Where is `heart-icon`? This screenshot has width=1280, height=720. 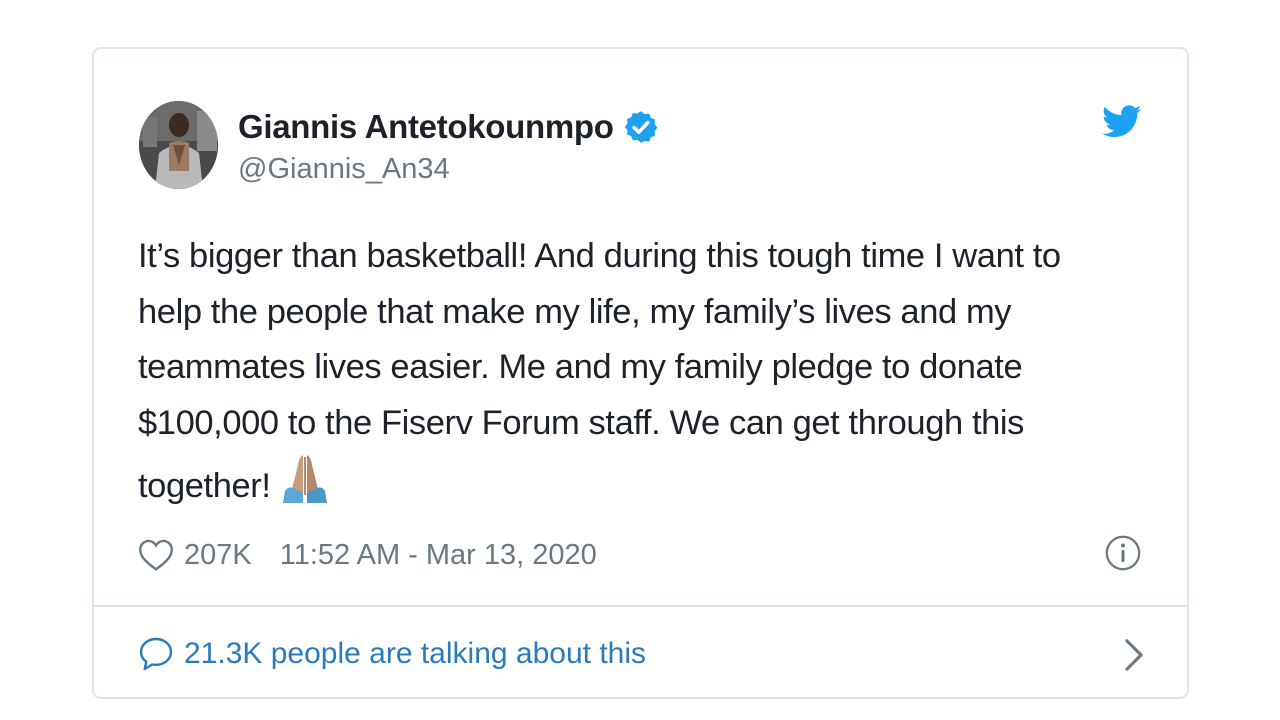
heart-icon is located at coordinates (156, 555).